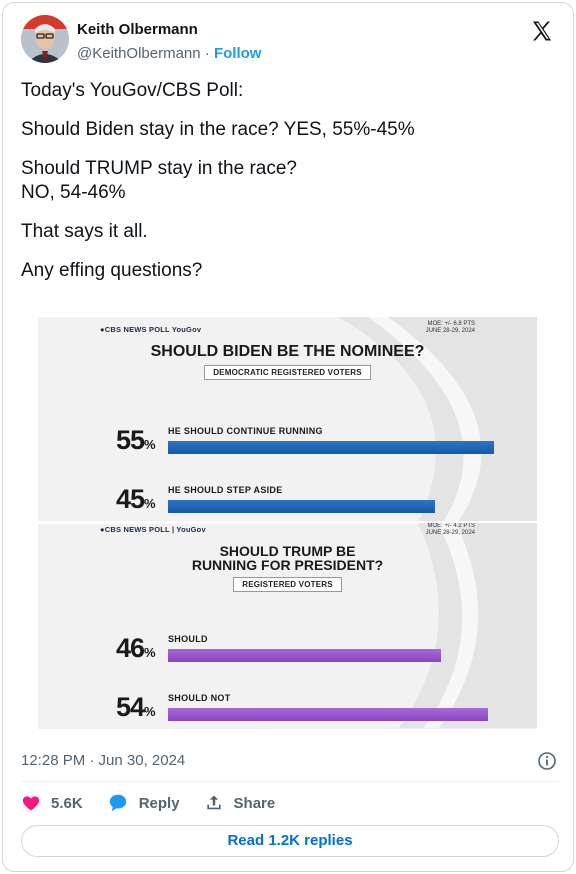 The width and height of the screenshot is (576, 874). What do you see at coordinates (290, 841) in the screenshot?
I see `read-replies-button: Read 1.2K replies` at bounding box center [290, 841].